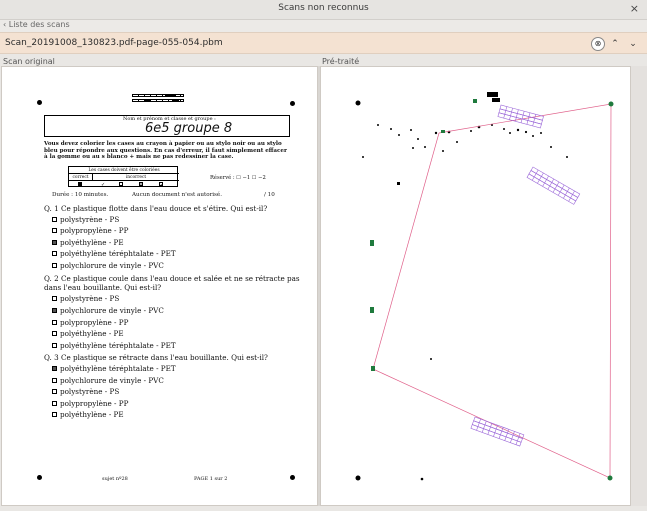 The height and width of the screenshot is (511, 647). I want to click on q3-option: polystyrène - PS, so click(85, 391).